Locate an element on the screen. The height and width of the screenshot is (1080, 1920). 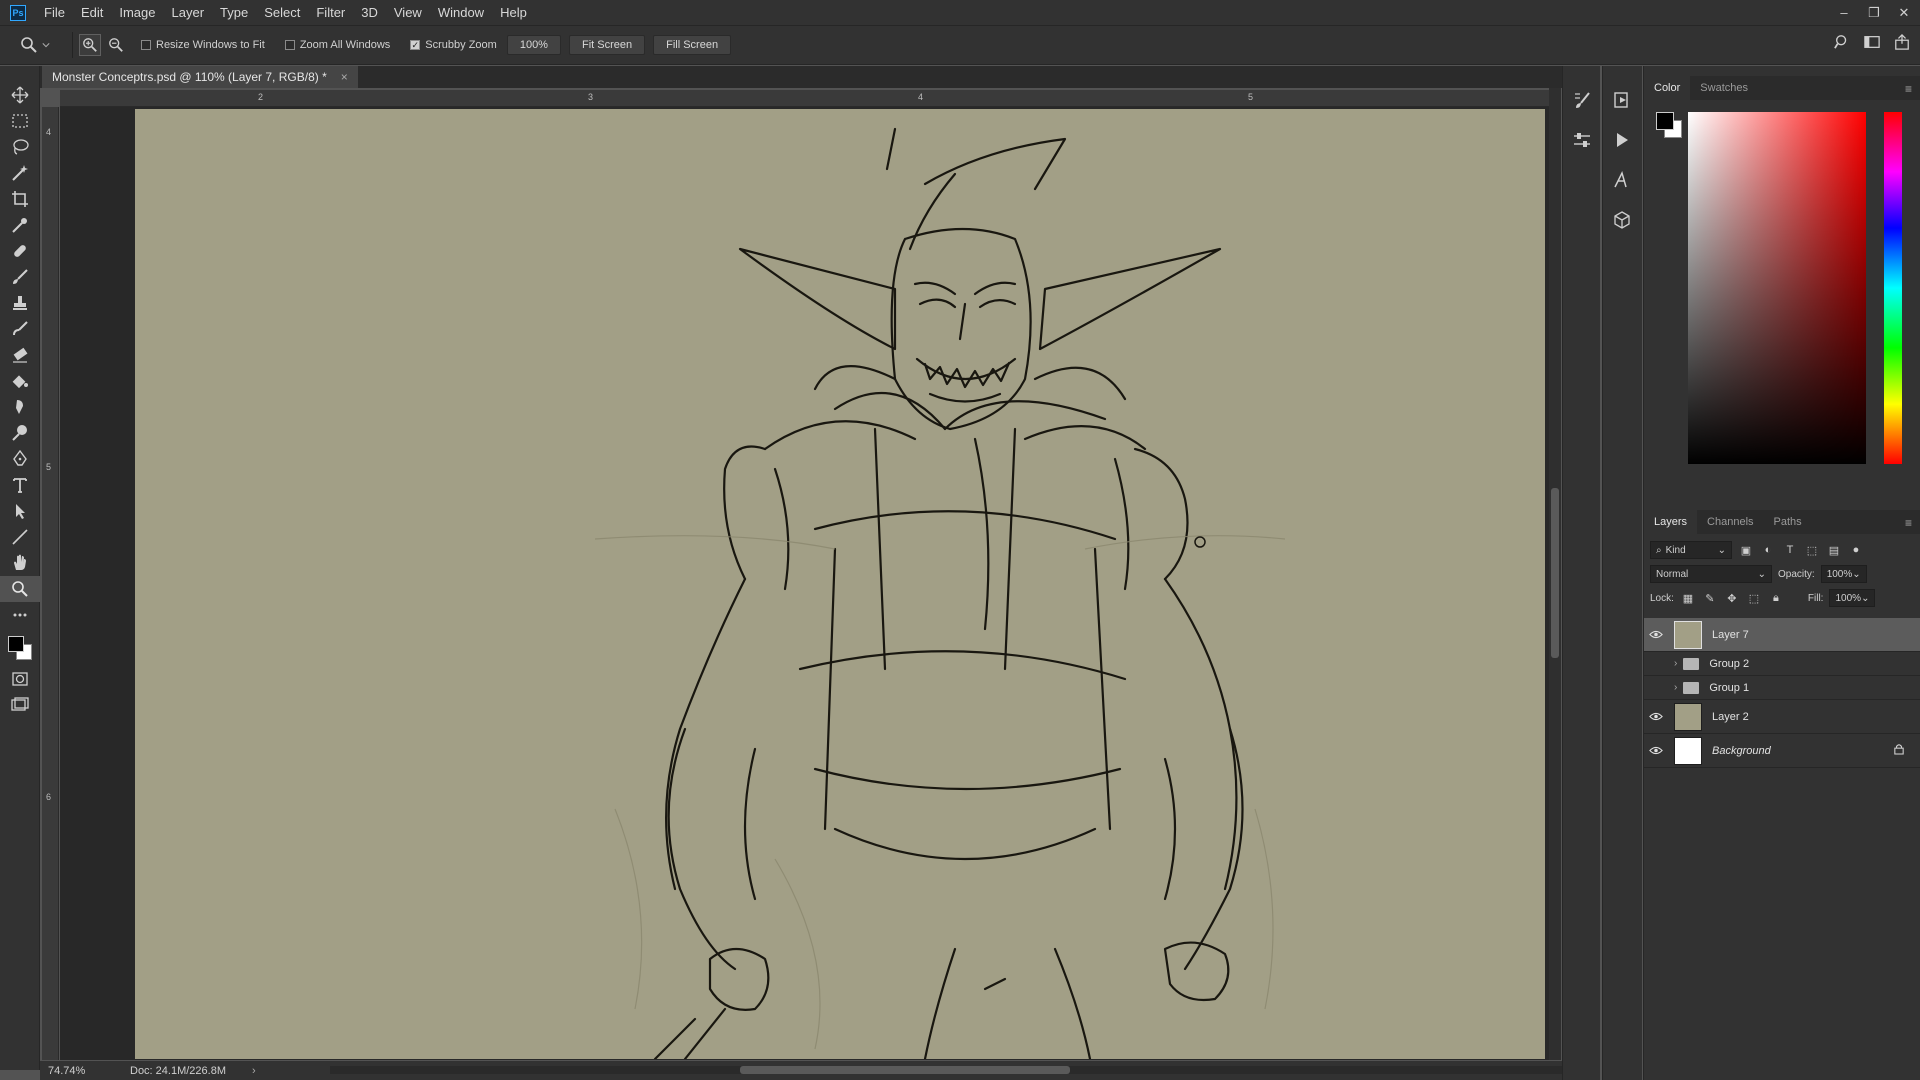
crop-tool is located at coordinates (20, 199).